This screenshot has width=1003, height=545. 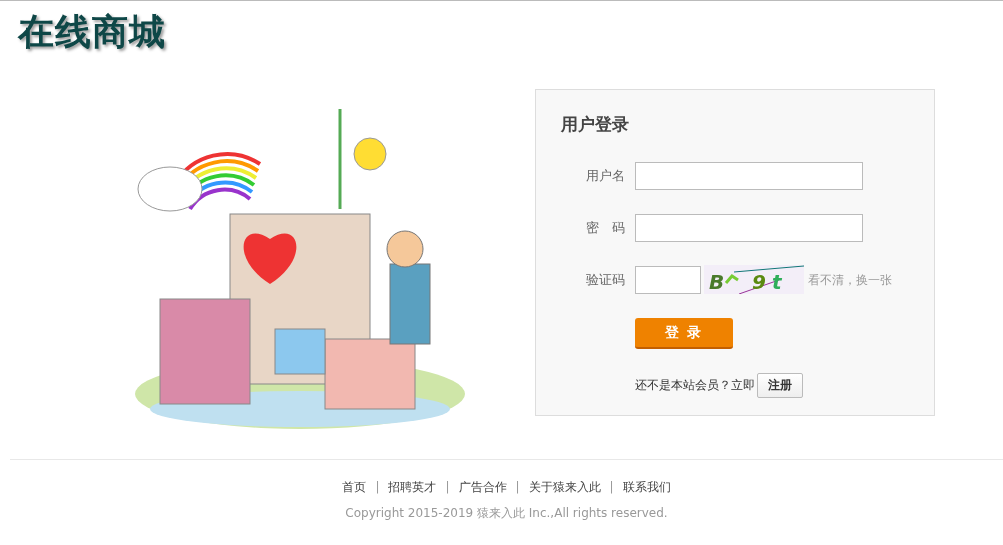 I want to click on captcha-field, so click(x=668, y=279).